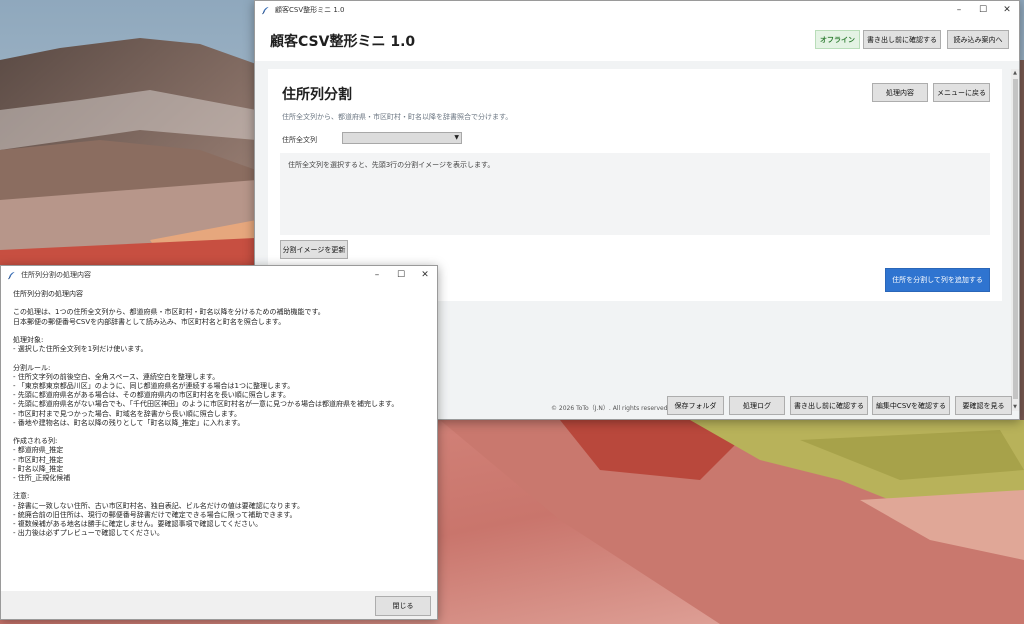 This screenshot has height=624, width=1024. What do you see at coordinates (695, 405) in the screenshot?
I see `save-folder-button: 保存フォルダ` at bounding box center [695, 405].